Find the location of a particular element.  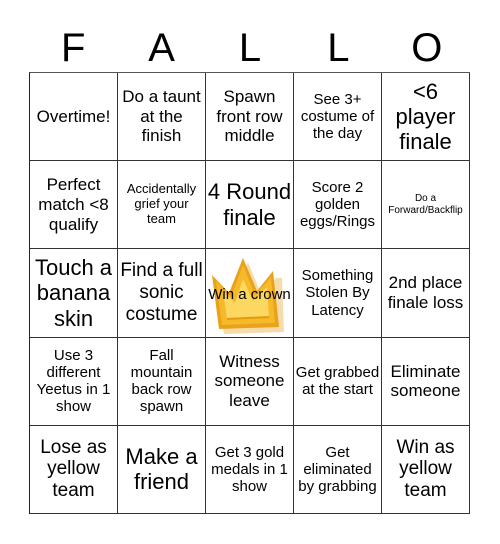

bingo-cell: Something Stolen By Latency is located at coordinates (338, 293).